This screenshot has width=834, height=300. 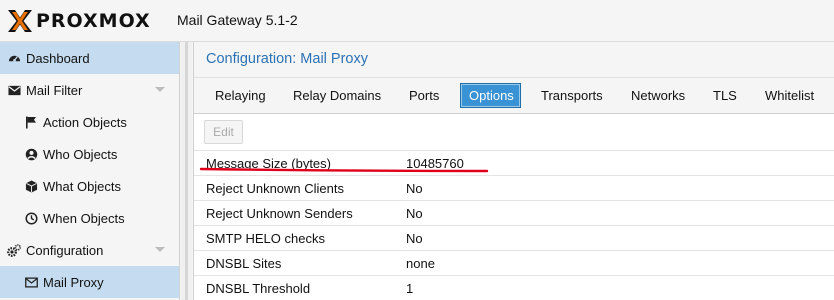 What do you see at coordinates (31, 122) in the screenshot?
I see `flag-icon` at bounding box center [31, 122].